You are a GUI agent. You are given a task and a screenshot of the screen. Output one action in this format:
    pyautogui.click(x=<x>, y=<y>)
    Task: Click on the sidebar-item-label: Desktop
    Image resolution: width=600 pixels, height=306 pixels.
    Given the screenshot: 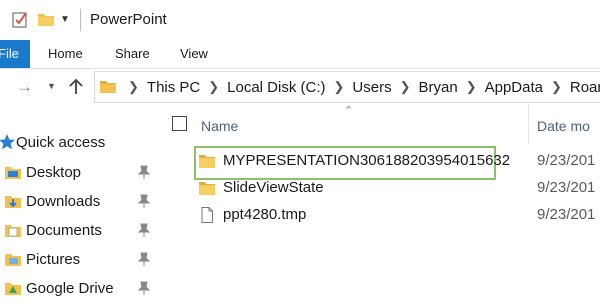 What is the action you would take?
    pyautogui.click(x=54, y=172)
    